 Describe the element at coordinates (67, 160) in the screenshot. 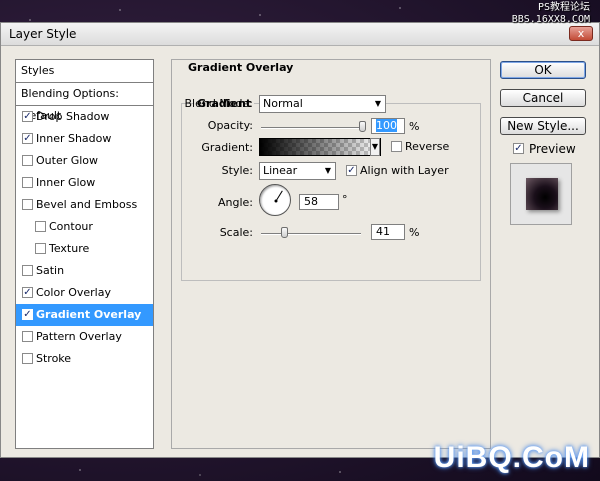

I see `style-item-label: Outer Glow` at that location.